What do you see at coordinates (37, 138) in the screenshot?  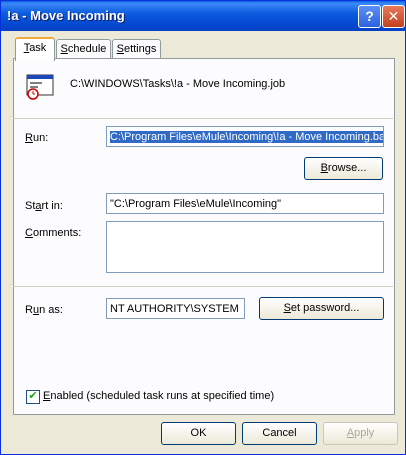 I see `run-label: Run:` at bounding box center [37, 138].